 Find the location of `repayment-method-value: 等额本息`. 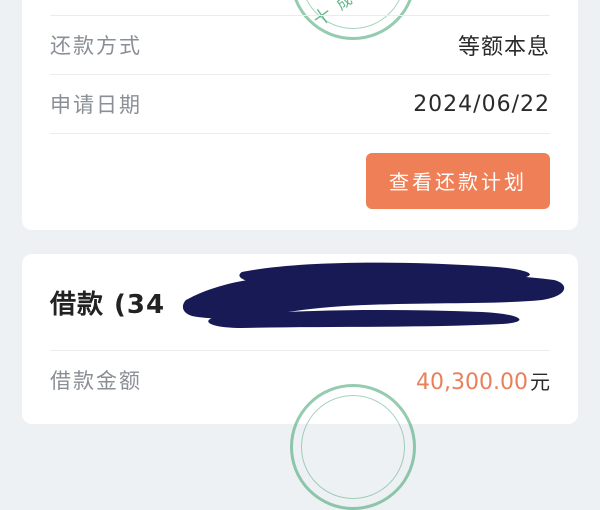

repayment-method-value: 等额本息 is located at coordinates (503, 47).